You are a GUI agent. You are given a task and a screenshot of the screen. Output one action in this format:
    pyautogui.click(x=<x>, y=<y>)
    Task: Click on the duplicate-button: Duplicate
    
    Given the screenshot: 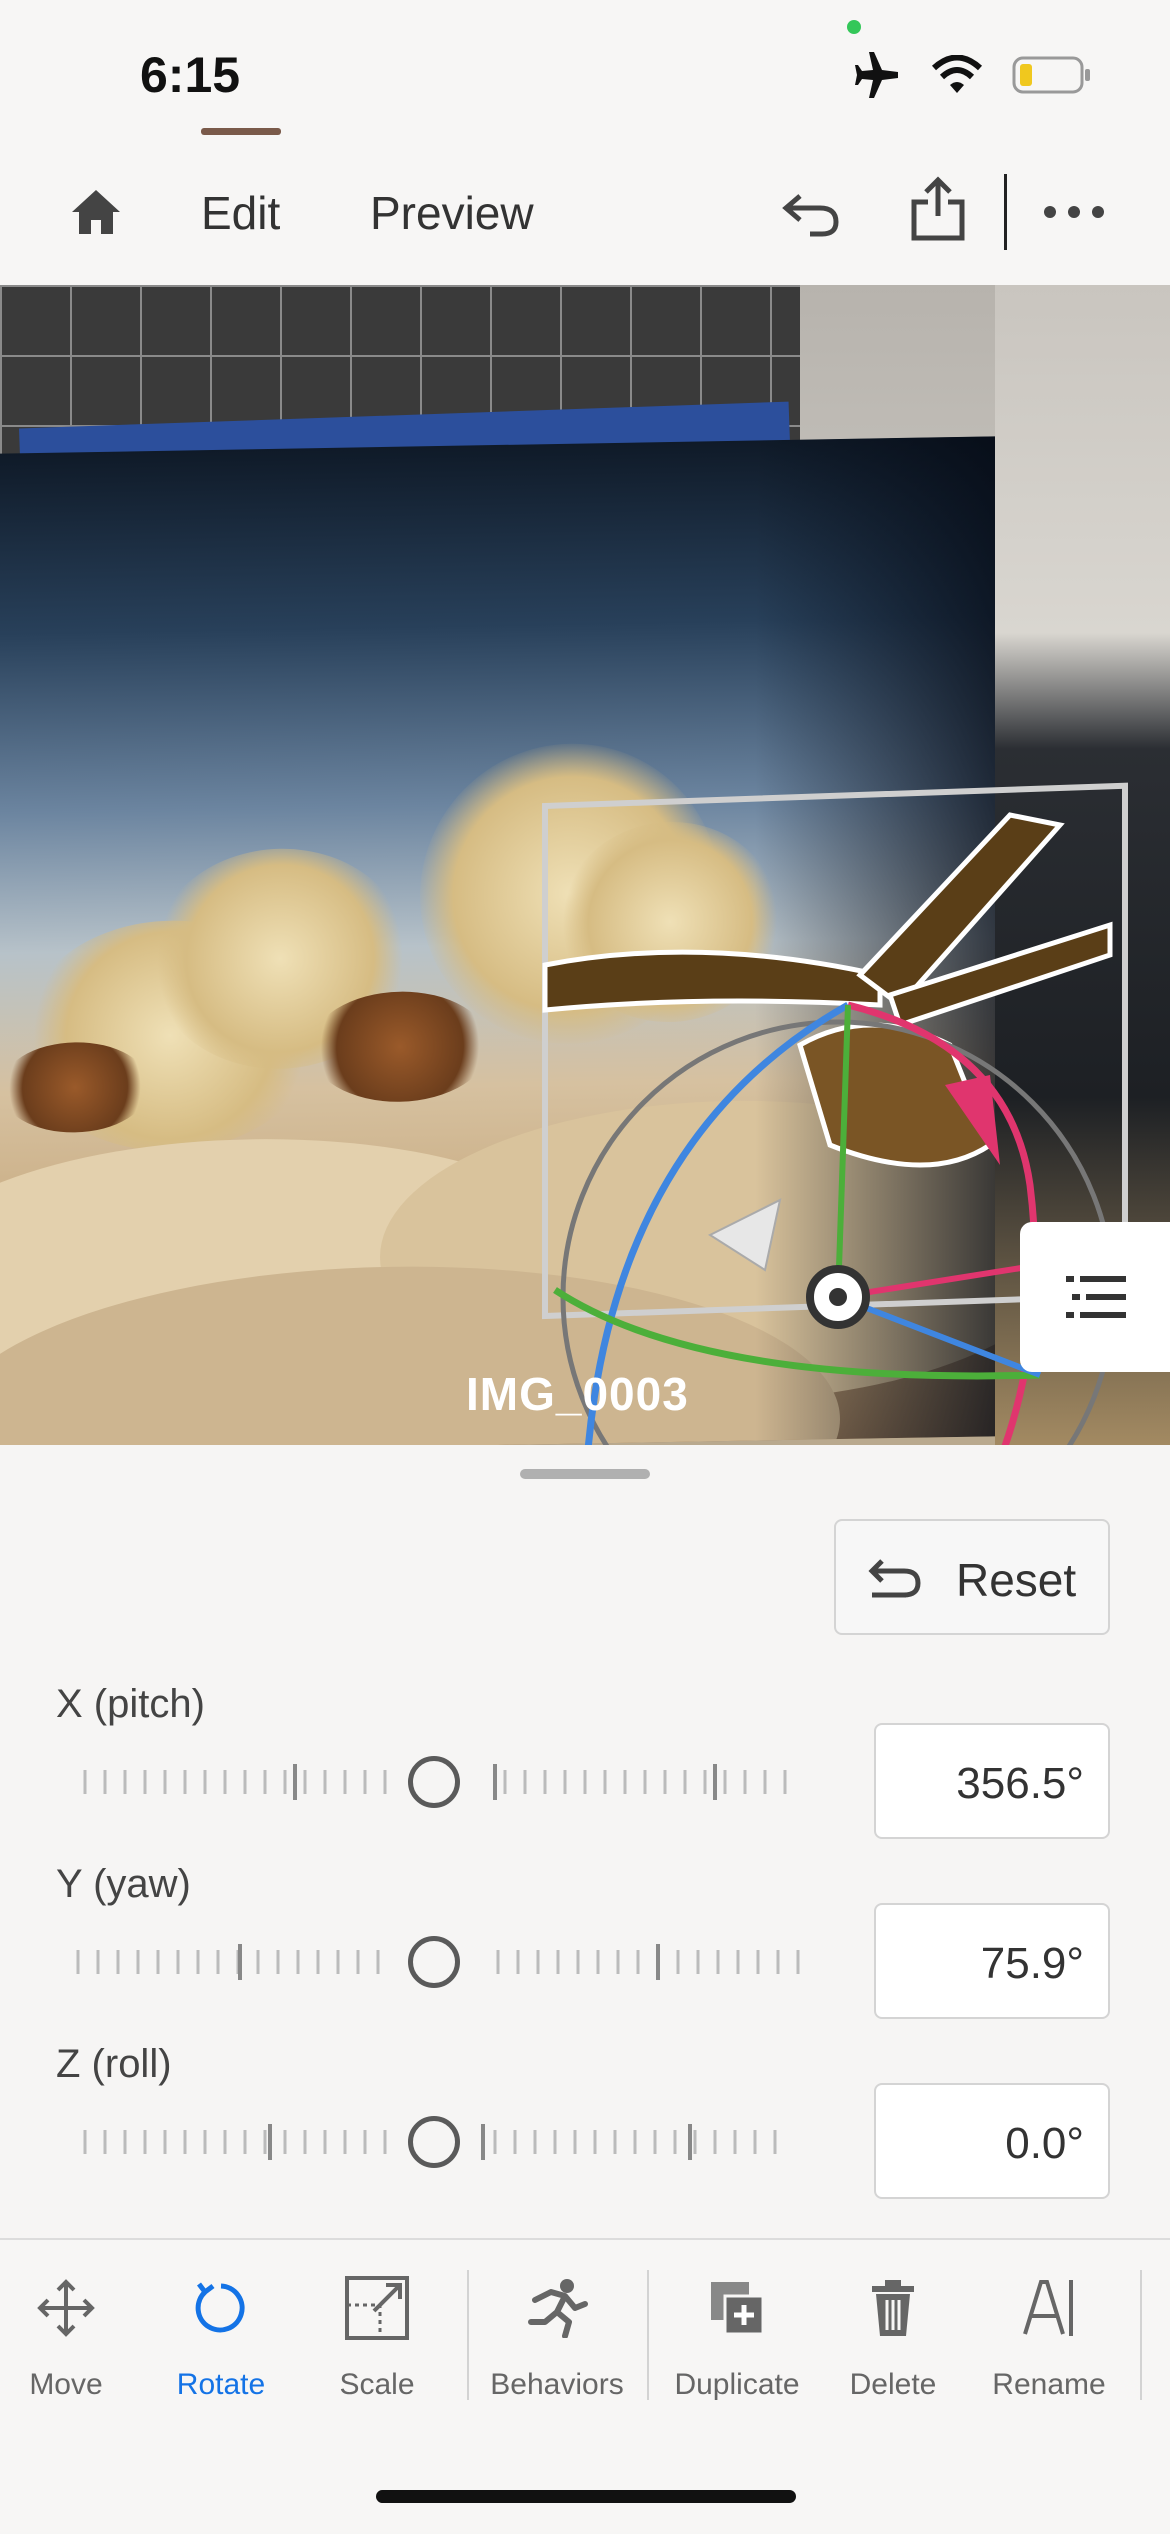 What is the action you would take?
    pyautogui.click(x=737, y=2336)
    